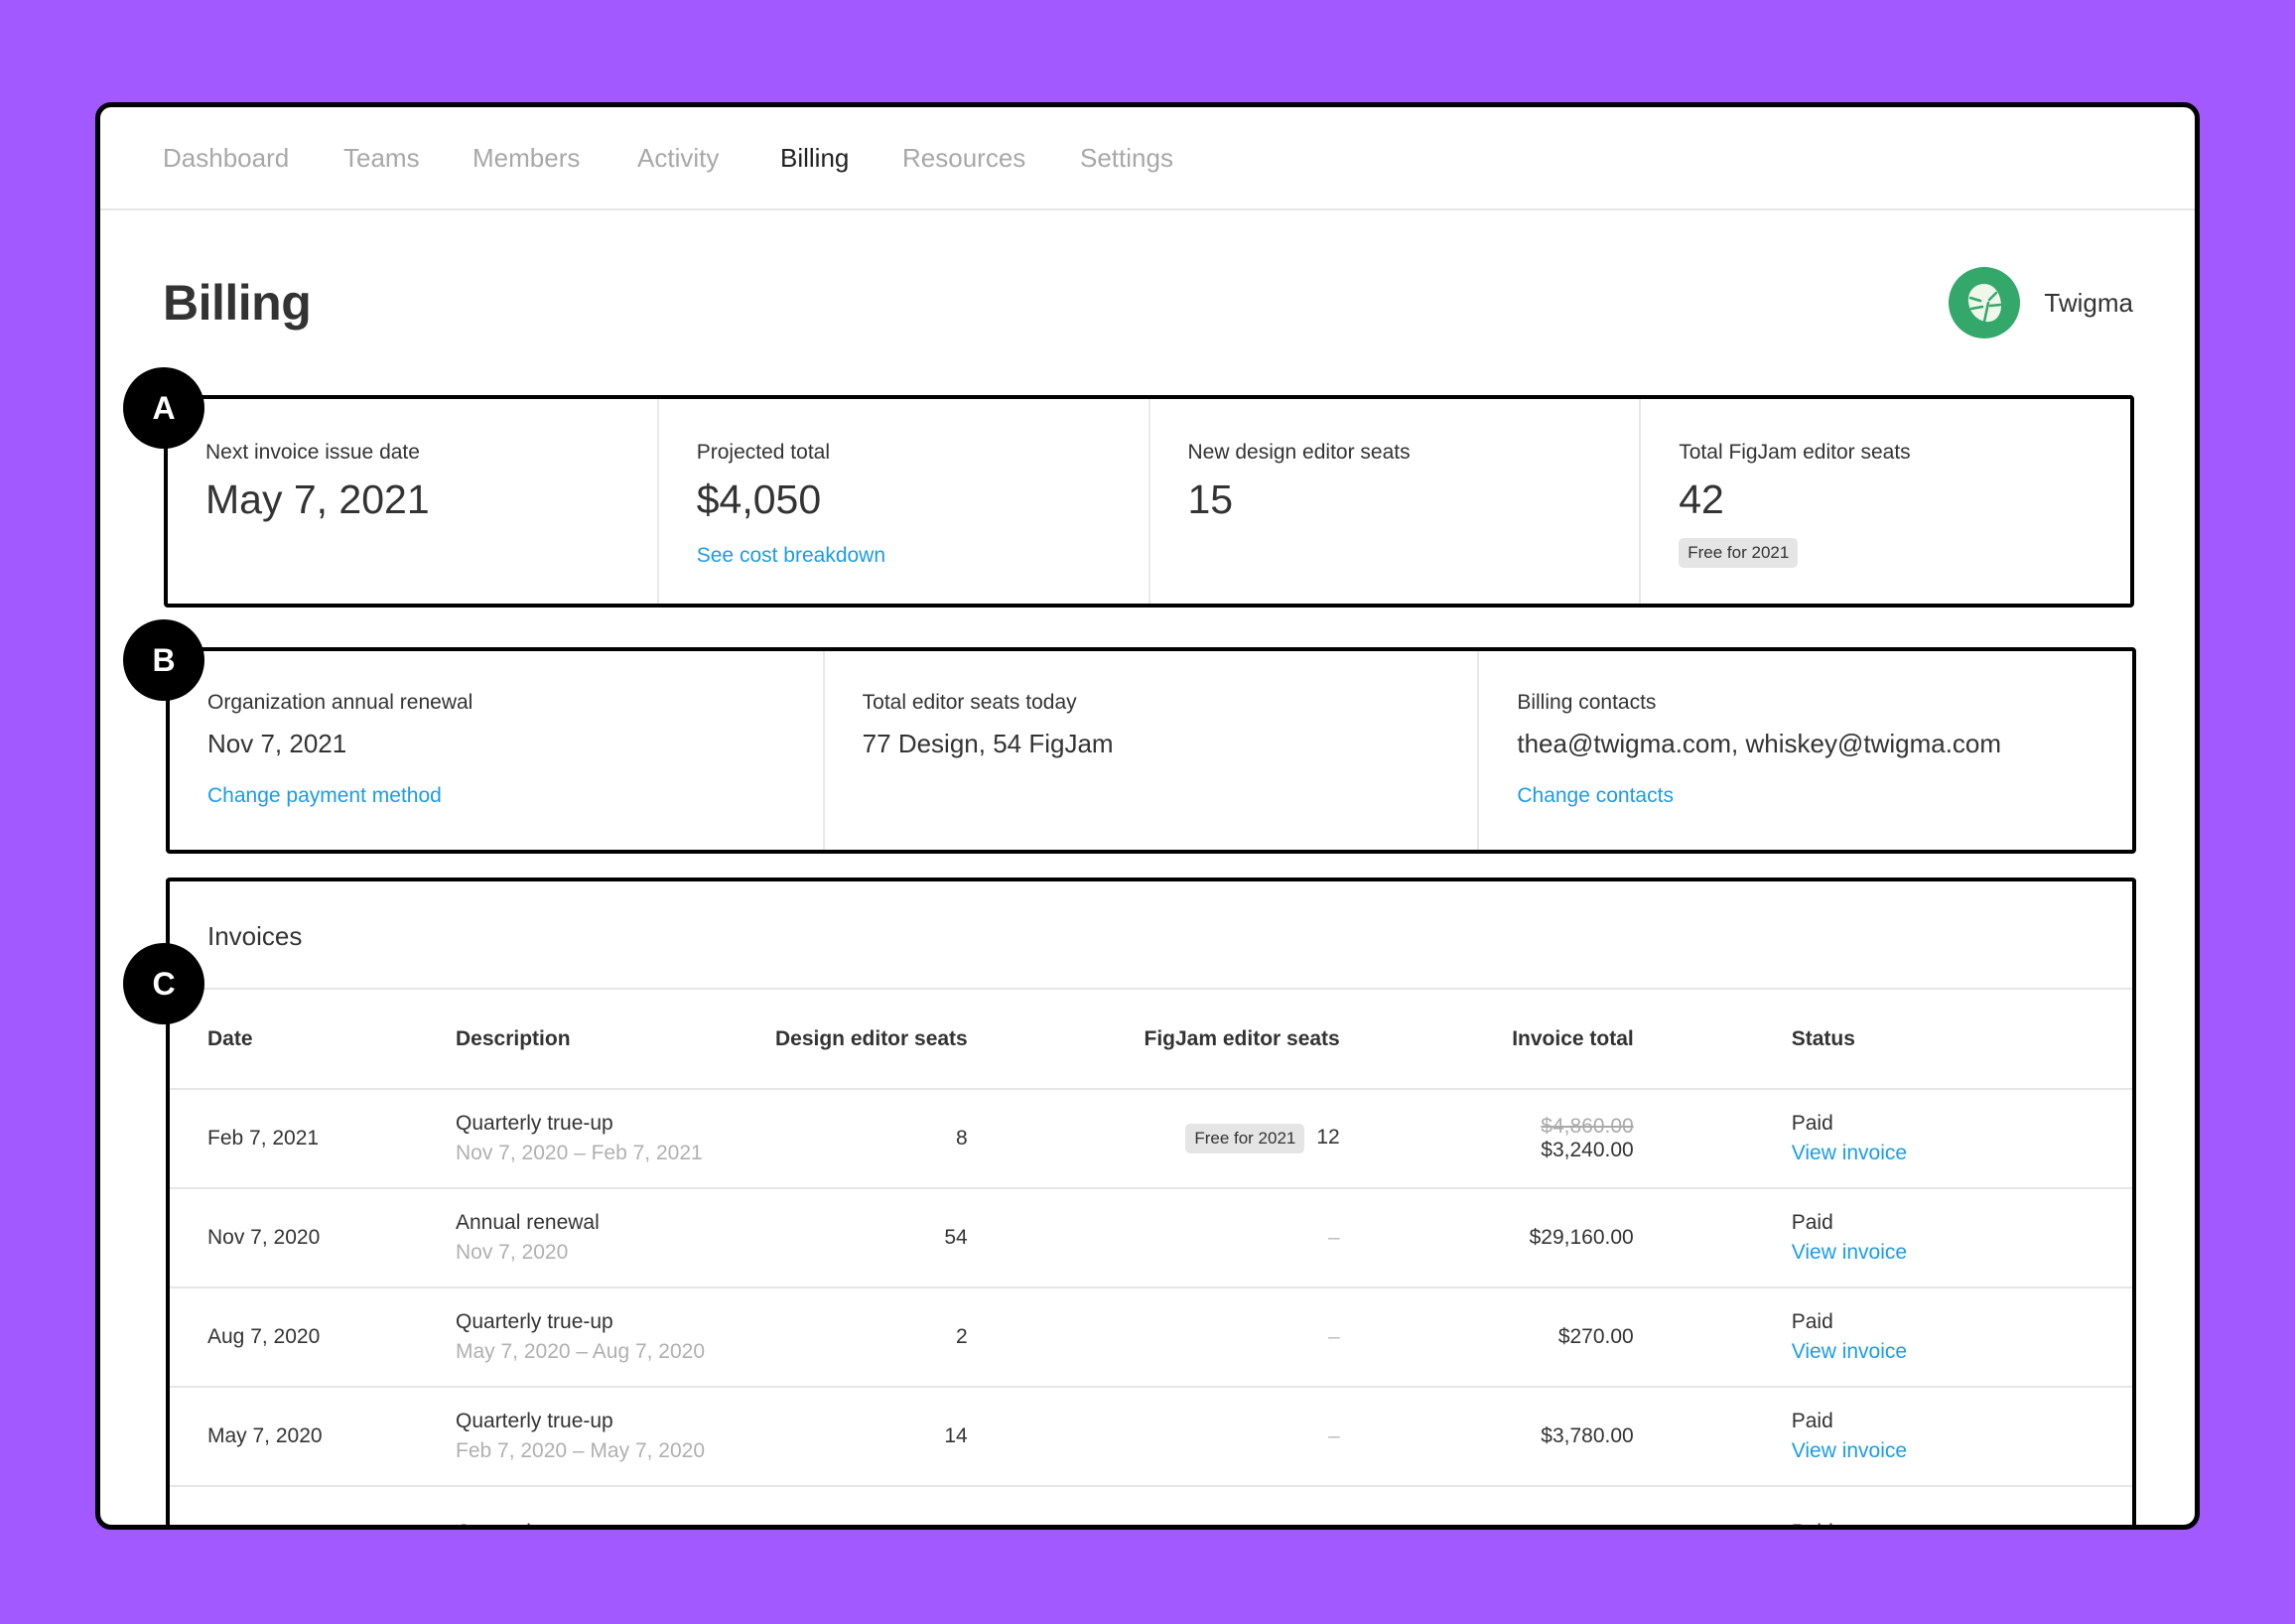 The image size is (2295, 1624). What do you see at coordinates (581, 1351) in the screenshot?
I see `period-text: May 7, 2020 – Aug 7, 2020` at bounding box center [581, 1351].